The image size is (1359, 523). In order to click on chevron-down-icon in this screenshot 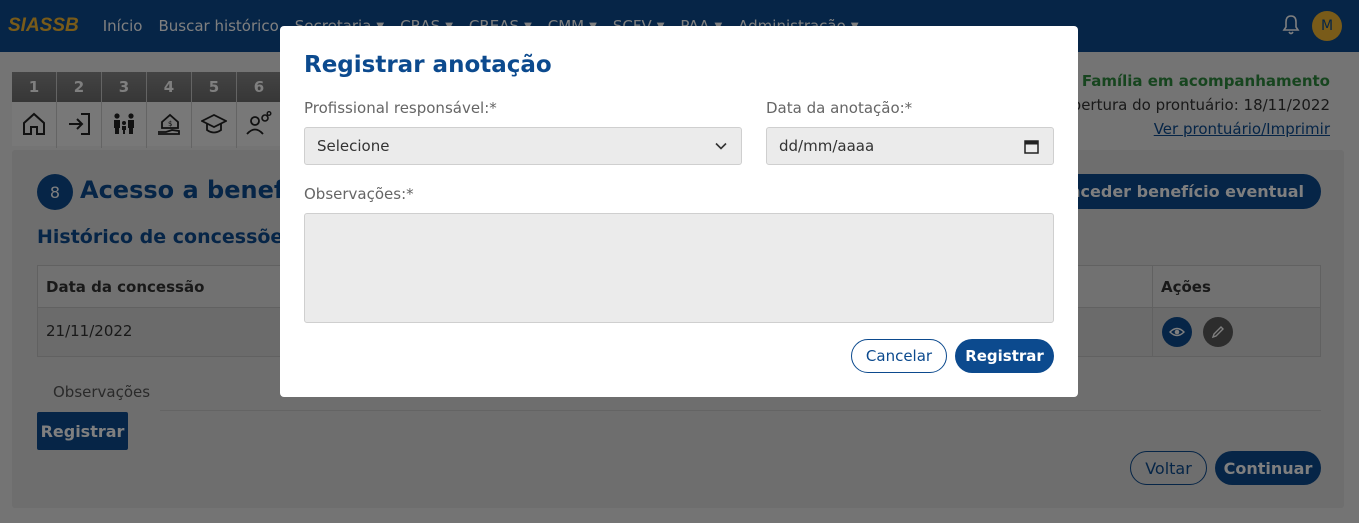, I will do `click(721, 146)`.